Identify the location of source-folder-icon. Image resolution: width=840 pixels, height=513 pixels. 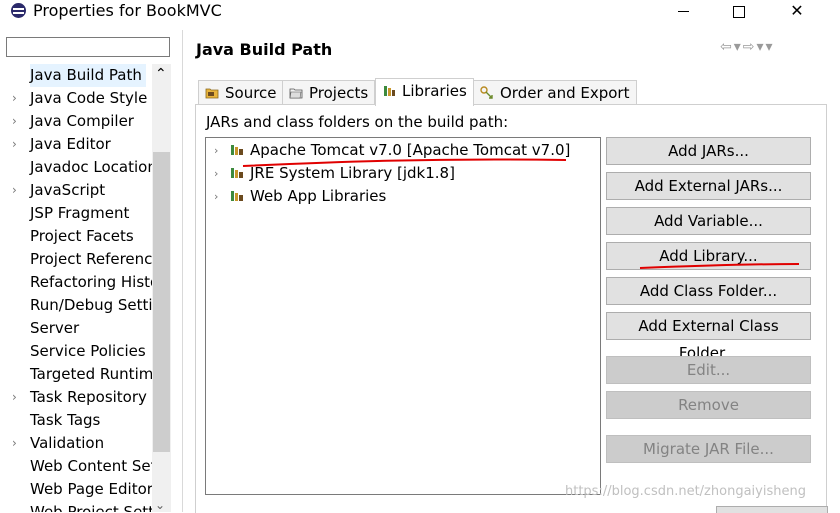
(212, 93).